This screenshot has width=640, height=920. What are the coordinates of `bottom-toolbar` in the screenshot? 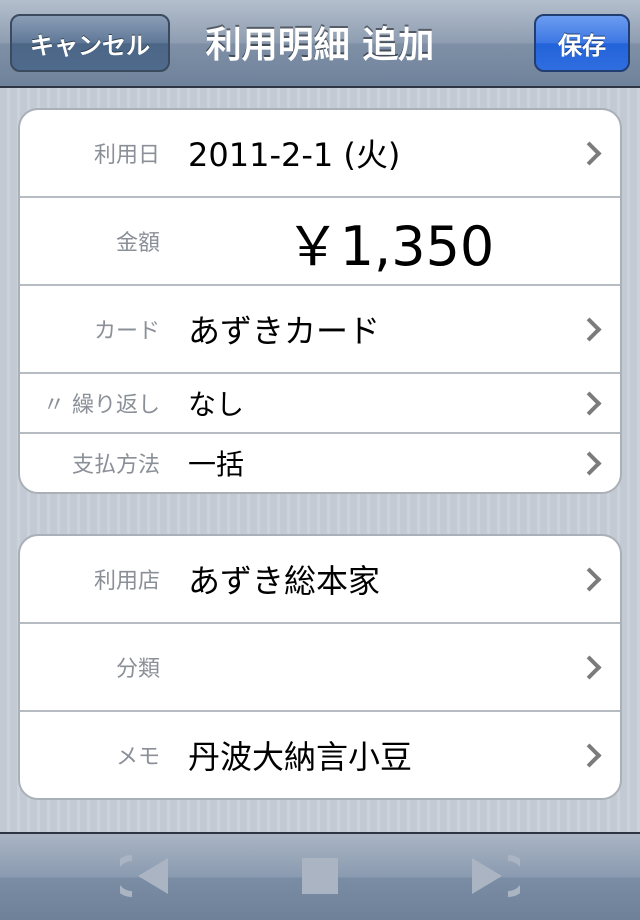 It's located at (320, 876).